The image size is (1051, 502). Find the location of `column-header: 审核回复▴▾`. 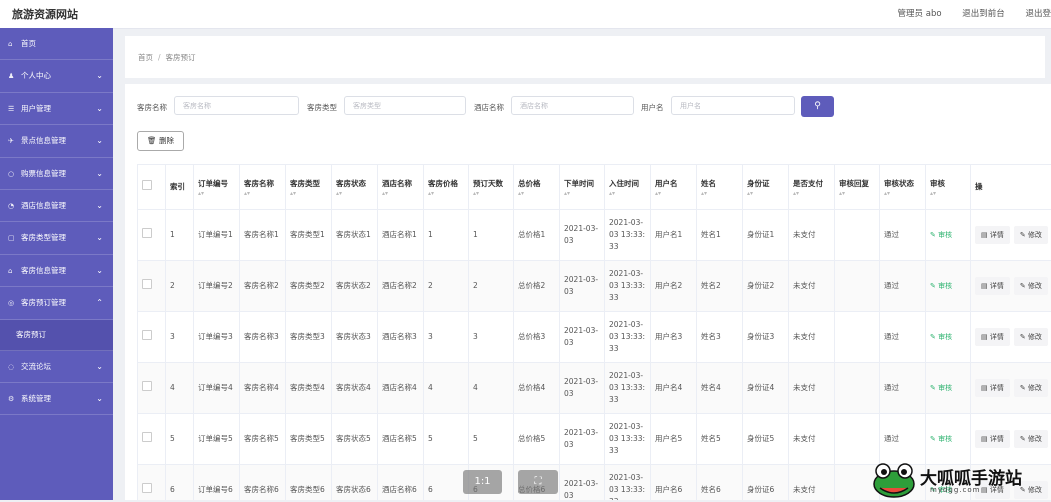

column-header: 审核回复▴▾ is located at coordinates (857, 187).